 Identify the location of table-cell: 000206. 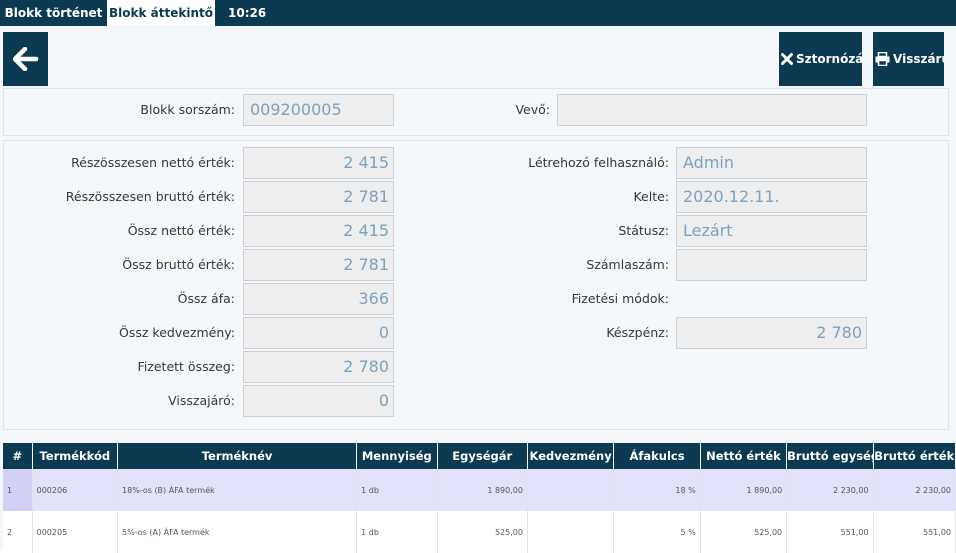
(75, 490).